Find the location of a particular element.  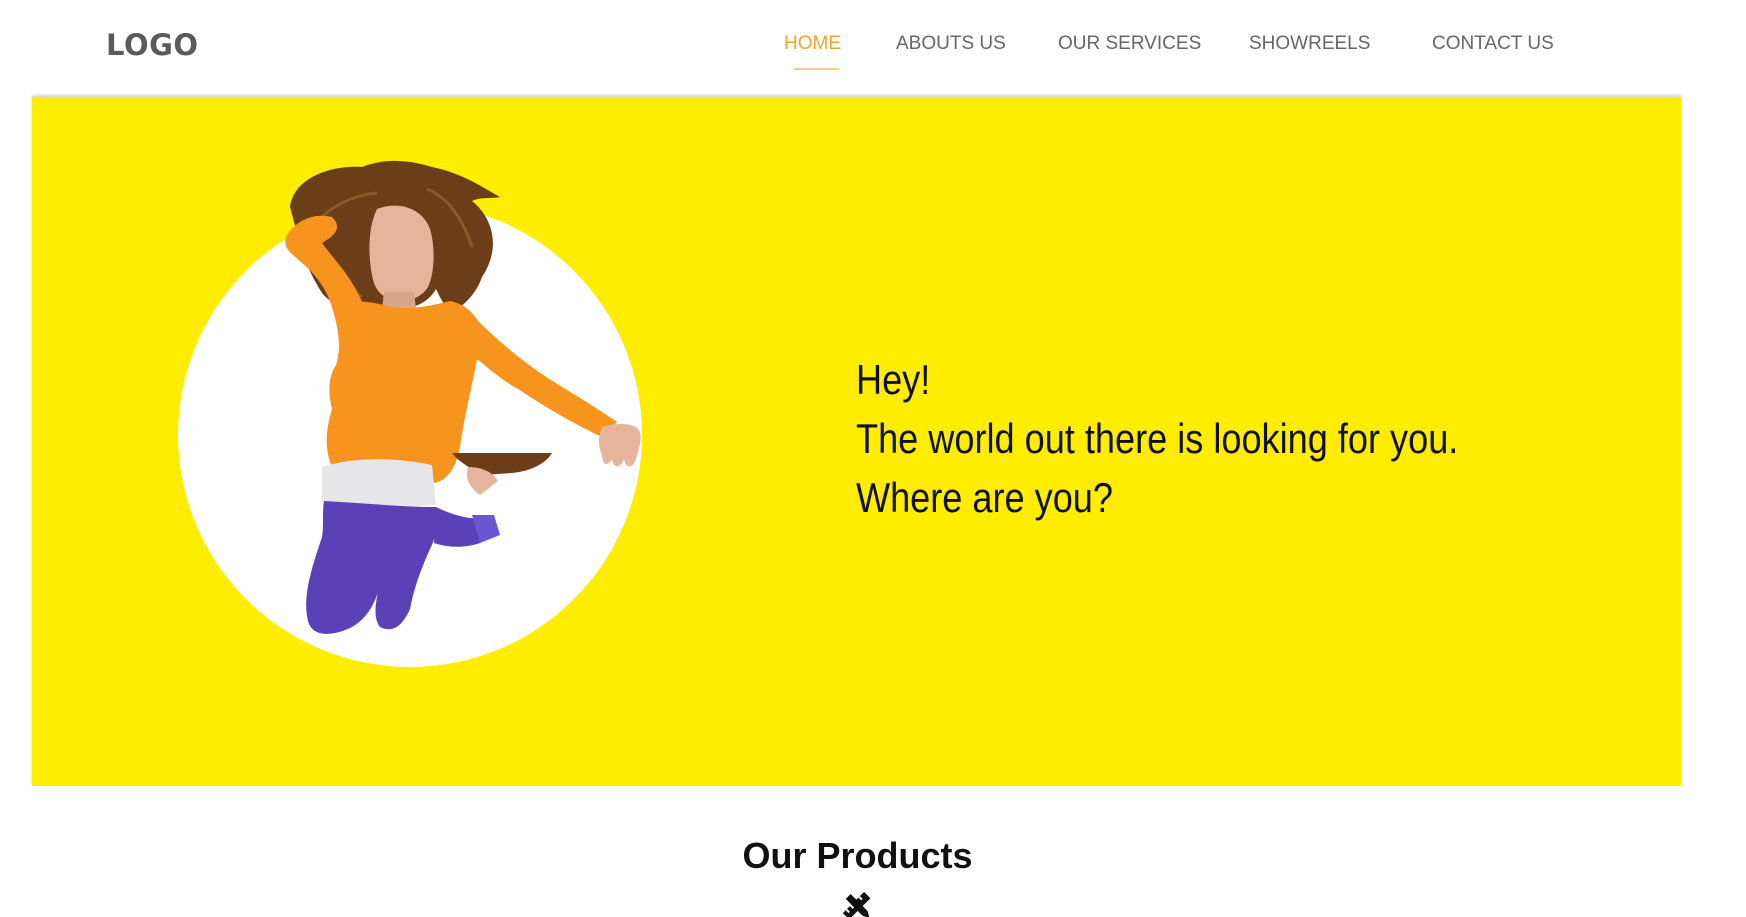

products-heading: Our Products is located at coordinates (857, 855).